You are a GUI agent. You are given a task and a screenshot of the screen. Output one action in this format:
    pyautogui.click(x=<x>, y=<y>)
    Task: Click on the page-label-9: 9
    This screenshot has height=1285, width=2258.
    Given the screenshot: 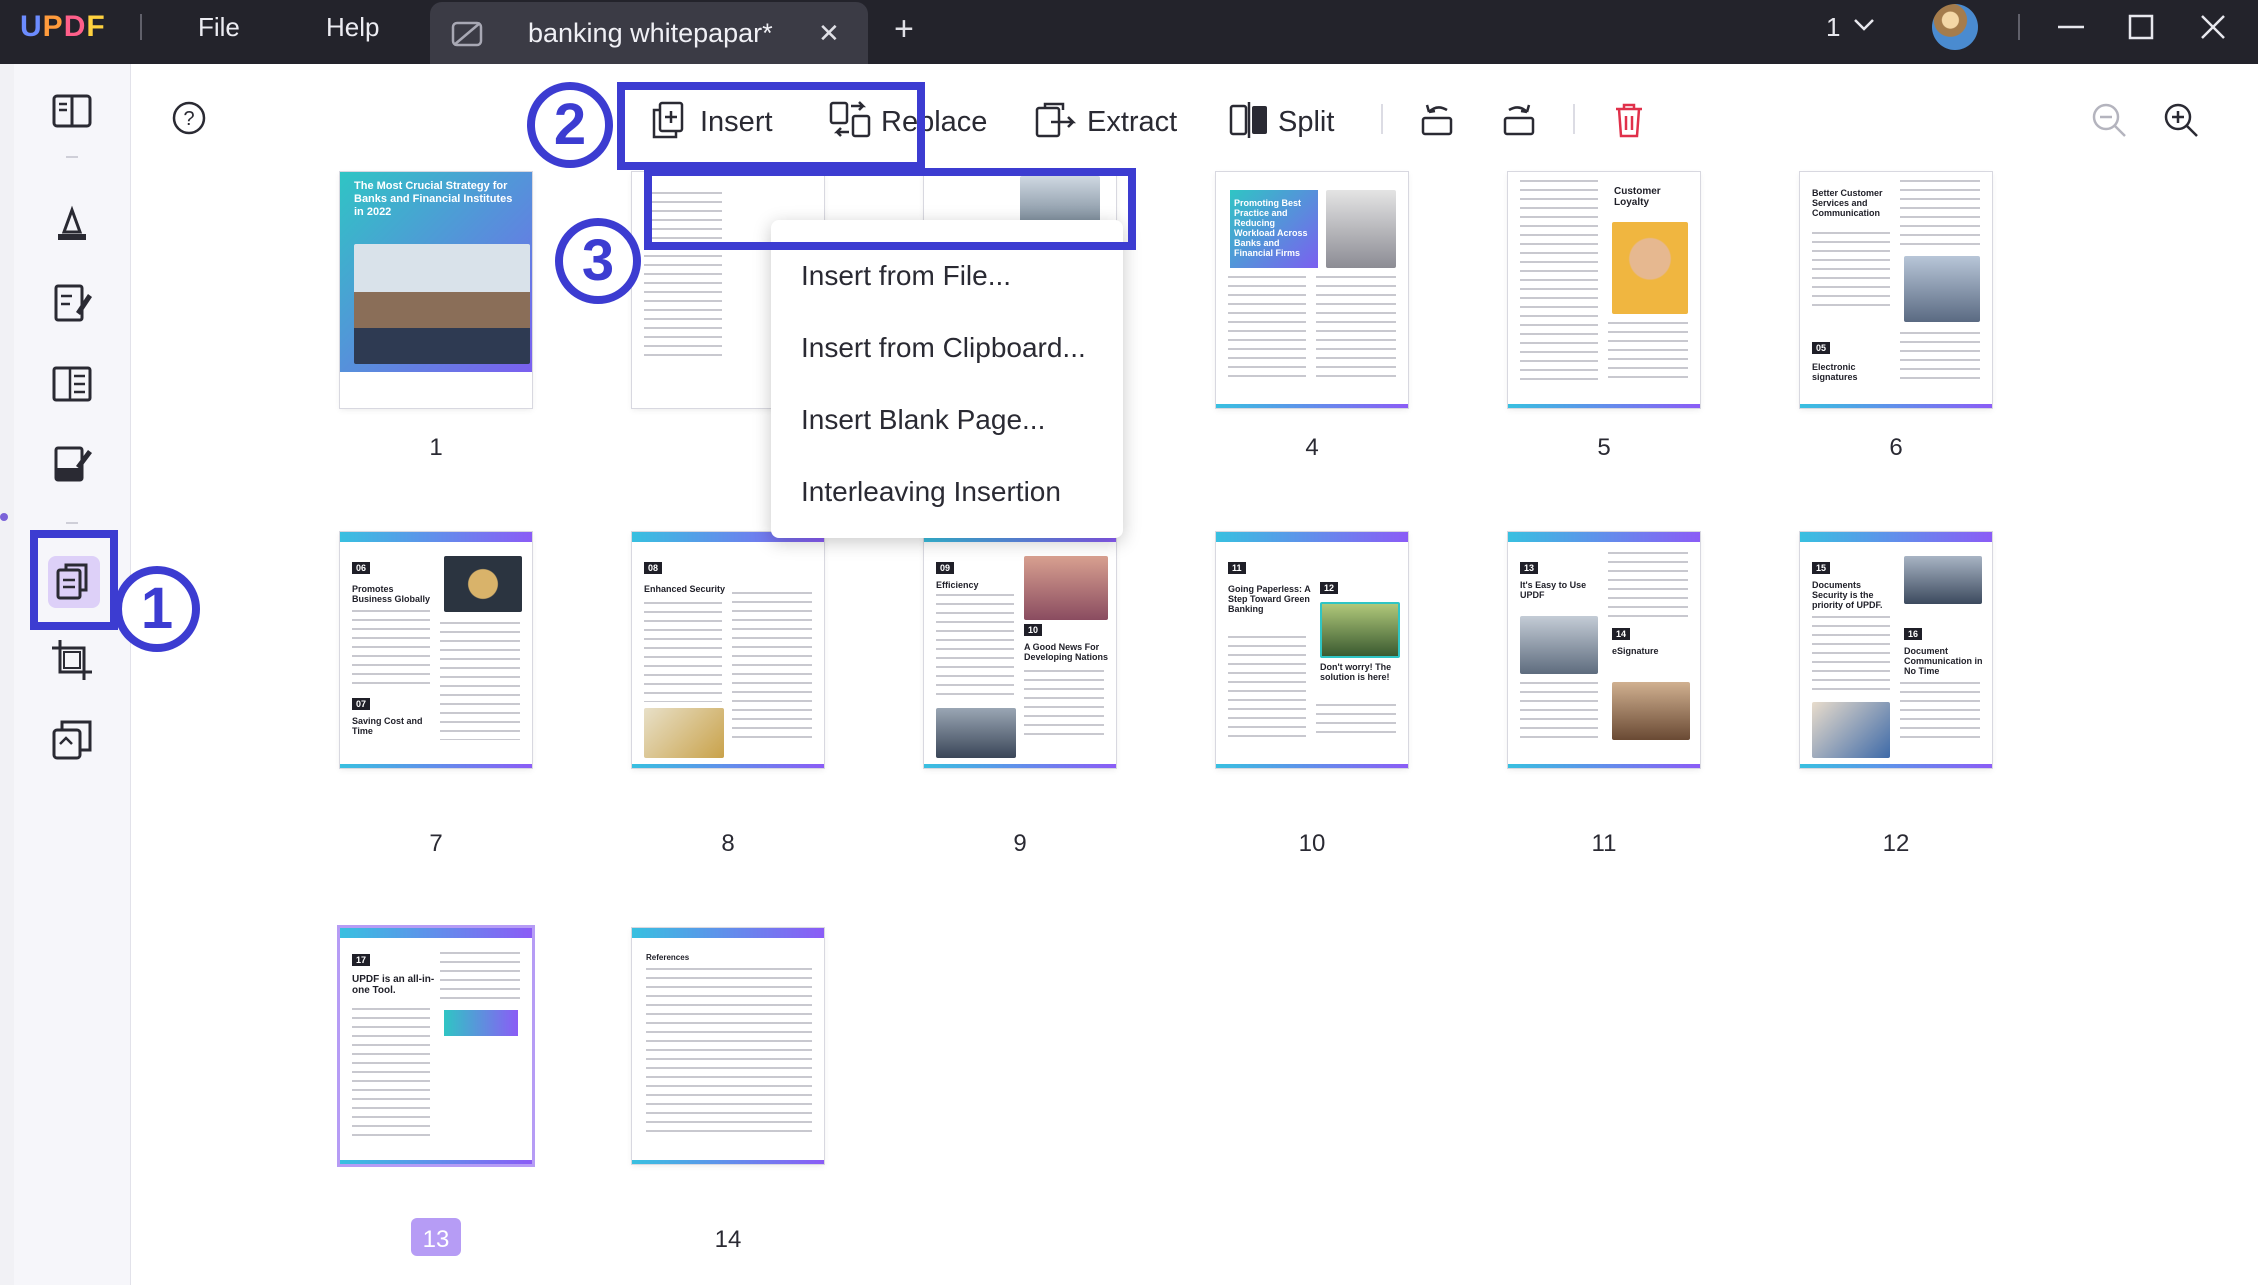 What is the action you would take?
    pyautogui.click(x=1020, y=843)
    